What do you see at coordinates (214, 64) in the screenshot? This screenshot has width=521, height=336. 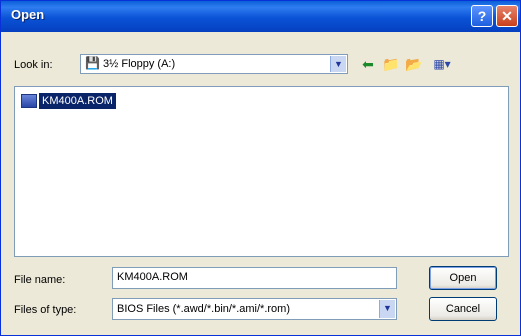 I see `look-in-dropdown: 💾 3½ Floppy (A:) ▼` at bounding box center [214, 64].